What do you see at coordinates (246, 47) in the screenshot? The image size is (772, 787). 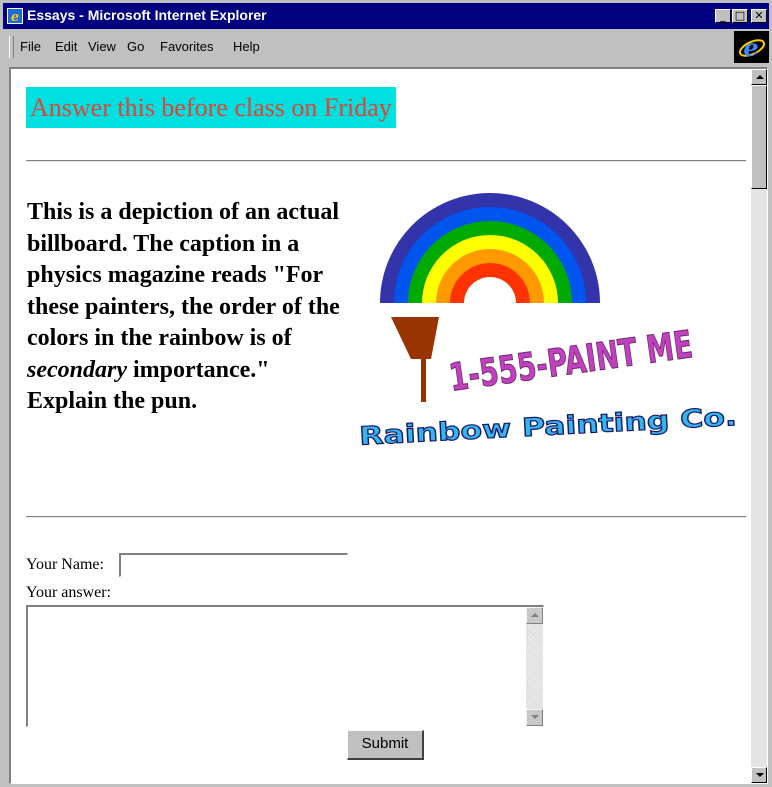 I see `menu-help: Help` at bounding box center [246, 47].